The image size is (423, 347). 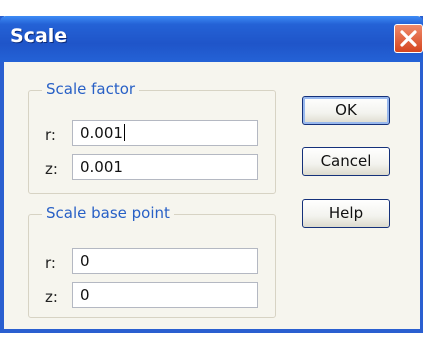 What do you see at coordinates (165, 133) in the screenshot?
I see `scale-factor-r-input: 0.001` at bounding box center [165, 133].